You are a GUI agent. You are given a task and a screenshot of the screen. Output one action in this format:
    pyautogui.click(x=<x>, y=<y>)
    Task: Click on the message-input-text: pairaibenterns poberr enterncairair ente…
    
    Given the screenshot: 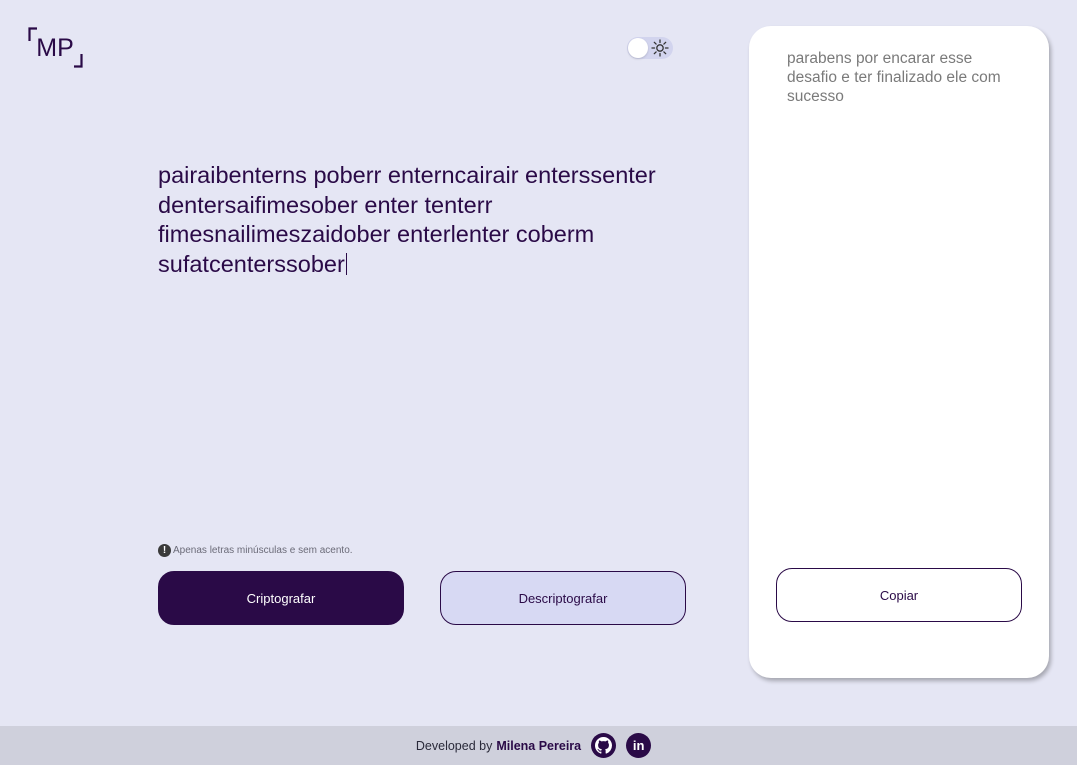 What is the action you would take?
    pyautogui.click(x=407, y=219)
    